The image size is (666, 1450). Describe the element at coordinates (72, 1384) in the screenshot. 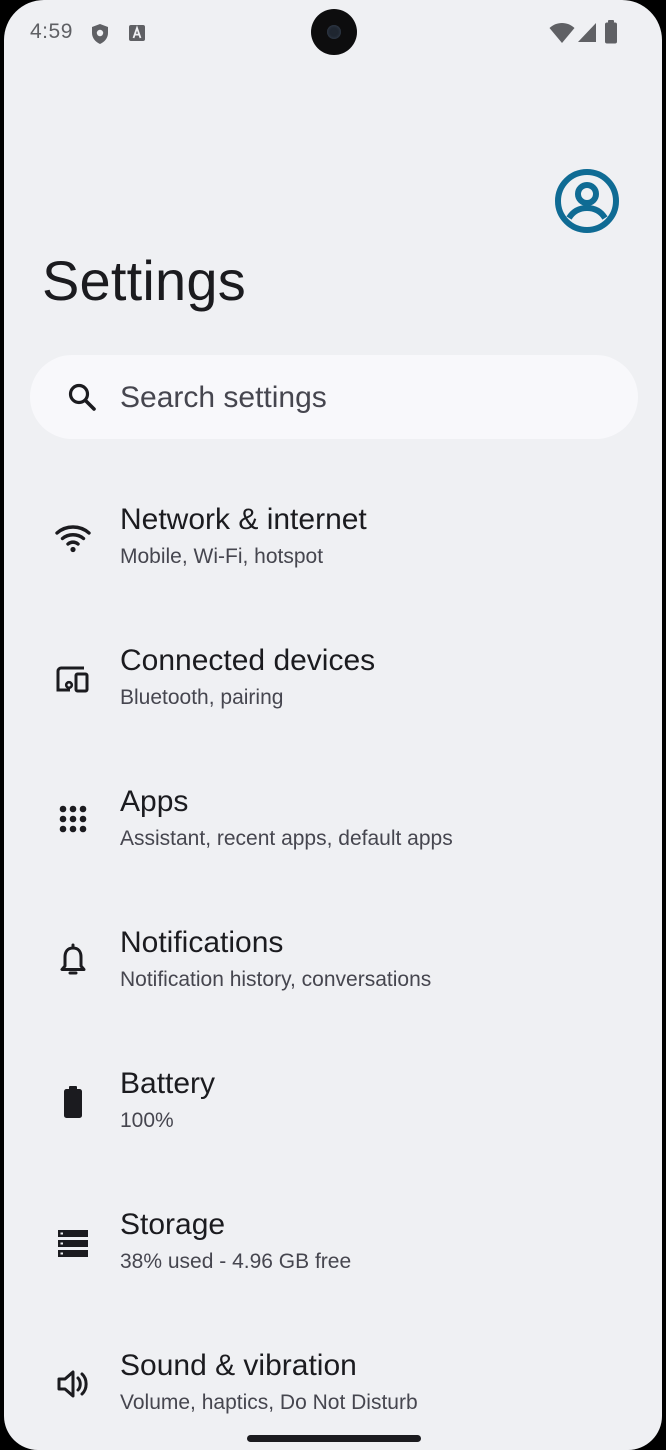

I see `speaker-icon` at that location.